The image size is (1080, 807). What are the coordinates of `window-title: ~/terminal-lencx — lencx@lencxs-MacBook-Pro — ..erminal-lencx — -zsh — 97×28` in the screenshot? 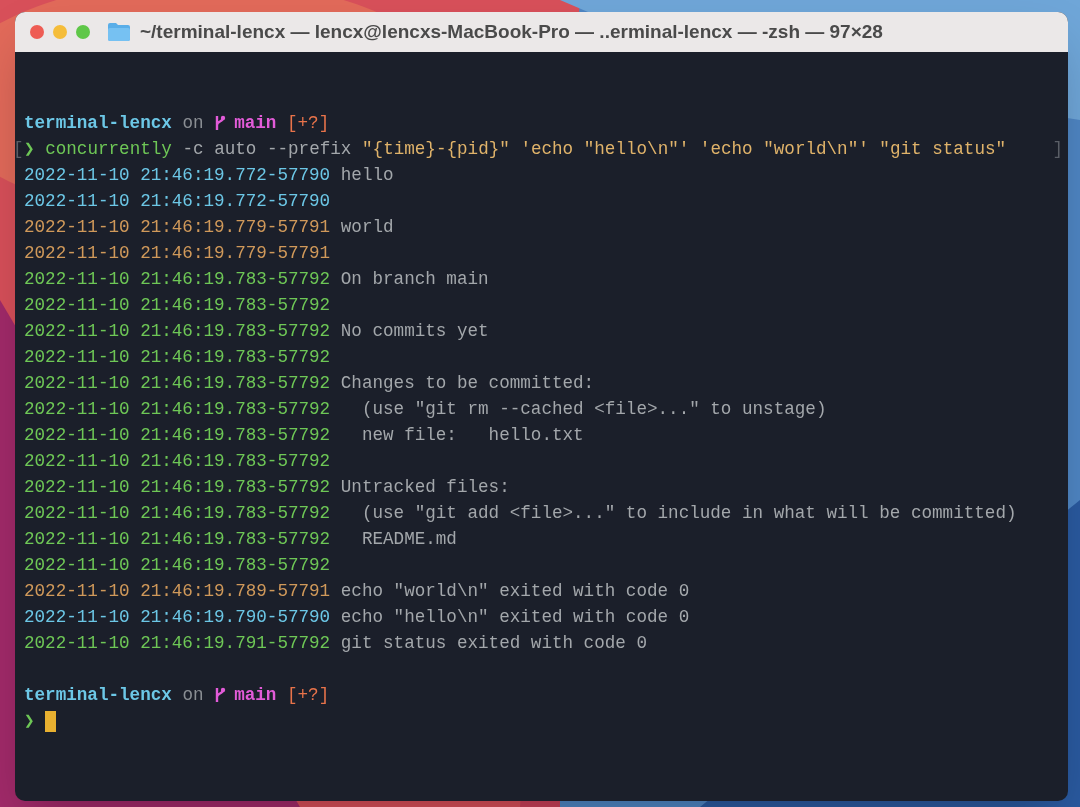 It's located at (511, 31).